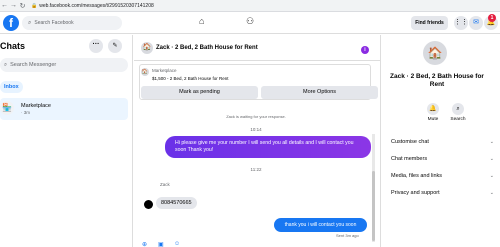 The width and height of the screenshot is (500, 247). Describe the element at coordinates (54, 23) in the screenshot. I see `search-placeholder: Search Facebook` at that location.